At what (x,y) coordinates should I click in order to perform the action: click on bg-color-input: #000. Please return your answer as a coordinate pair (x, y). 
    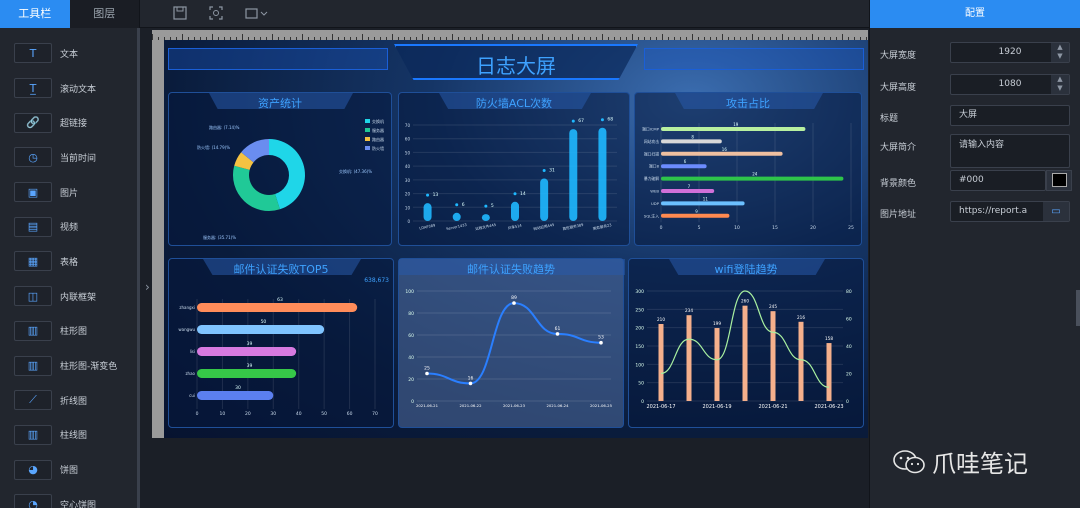
    Looking at the image, I should click on (998, 180).